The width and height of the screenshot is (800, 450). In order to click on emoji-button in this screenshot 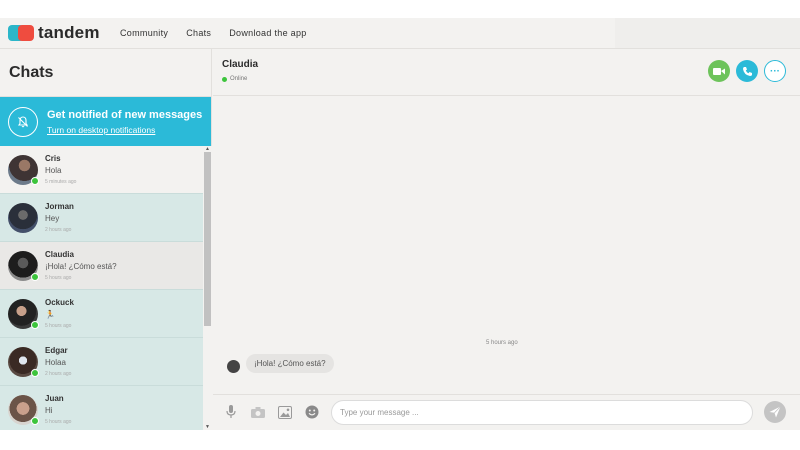, I will do `click(312, 412)`.